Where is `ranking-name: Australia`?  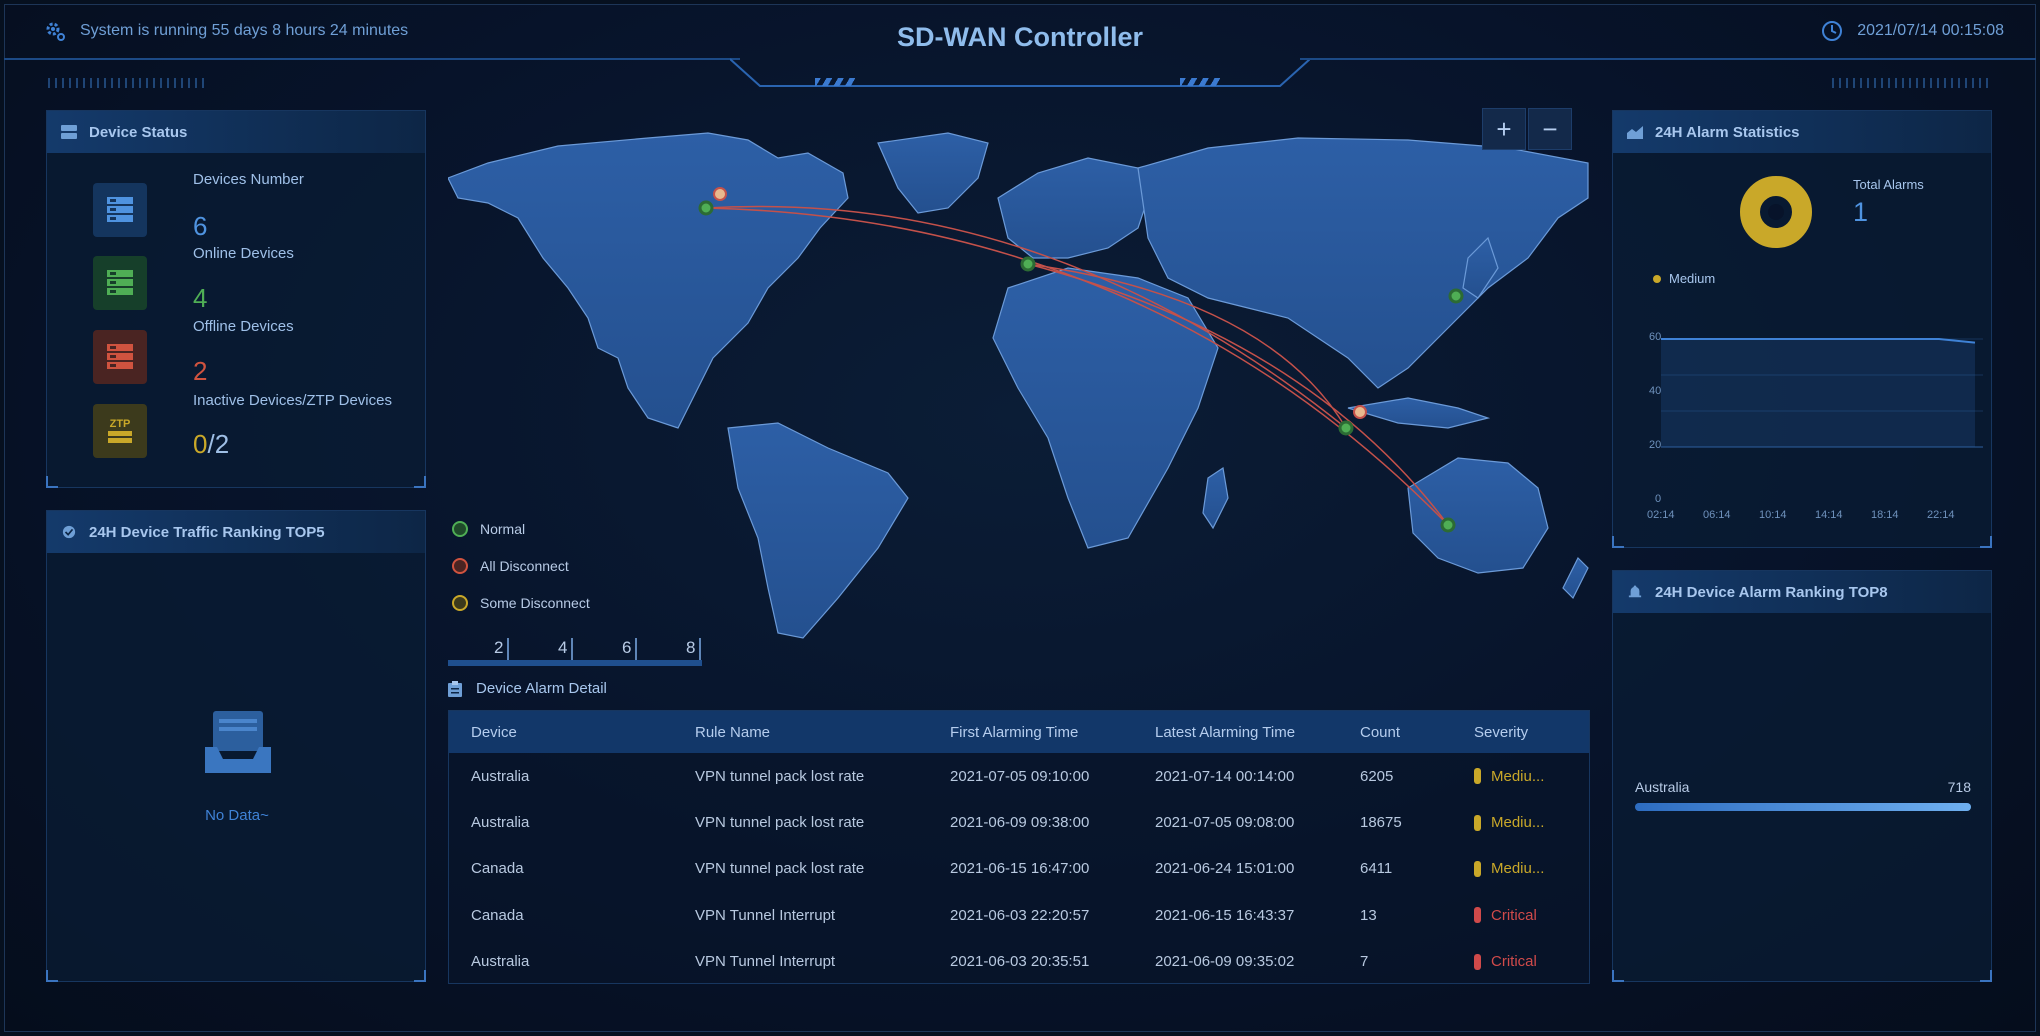 ranking-name: Australia is located at coordinates (1662, 787).